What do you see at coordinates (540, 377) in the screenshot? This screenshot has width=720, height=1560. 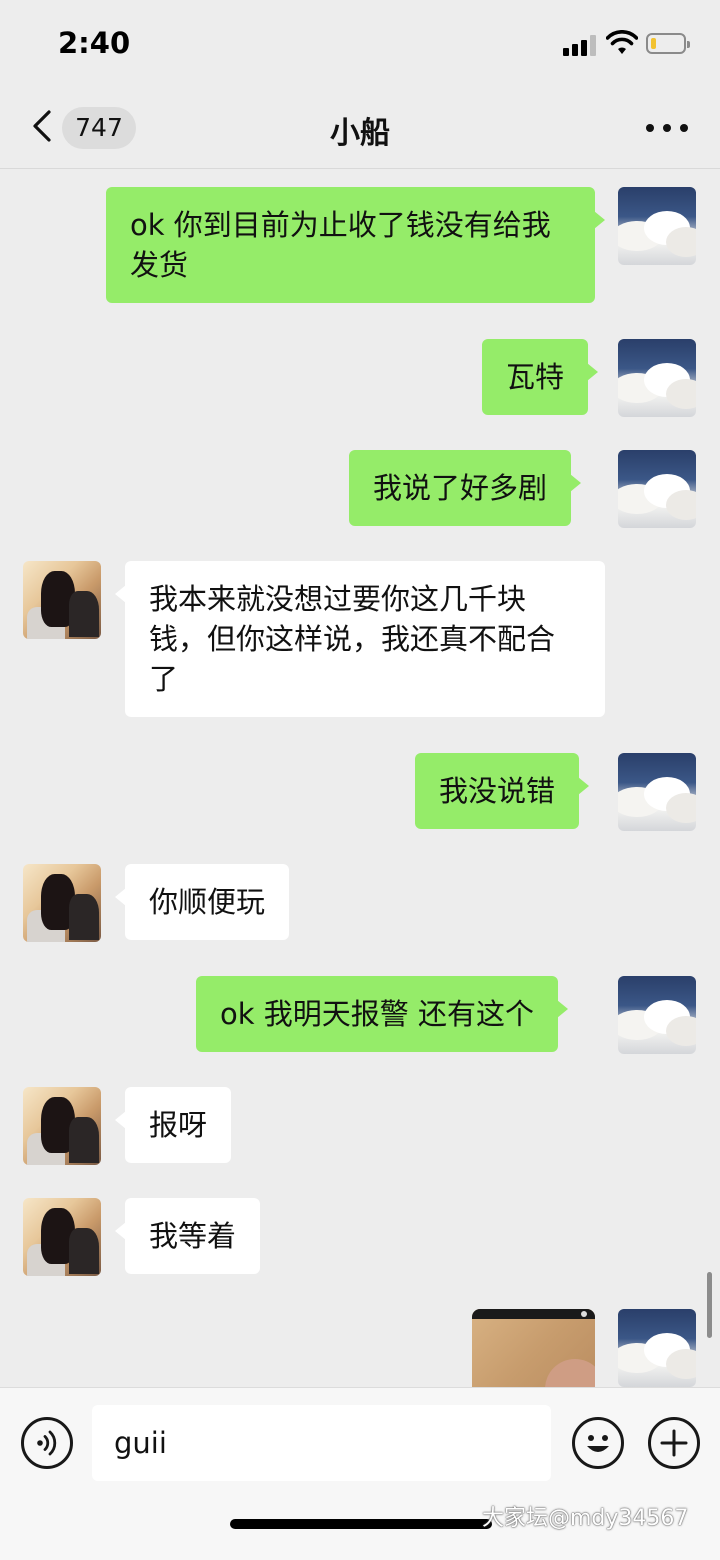 I see `message-bubble-outgoing: 瓦特` at bounding box center [540, 377].